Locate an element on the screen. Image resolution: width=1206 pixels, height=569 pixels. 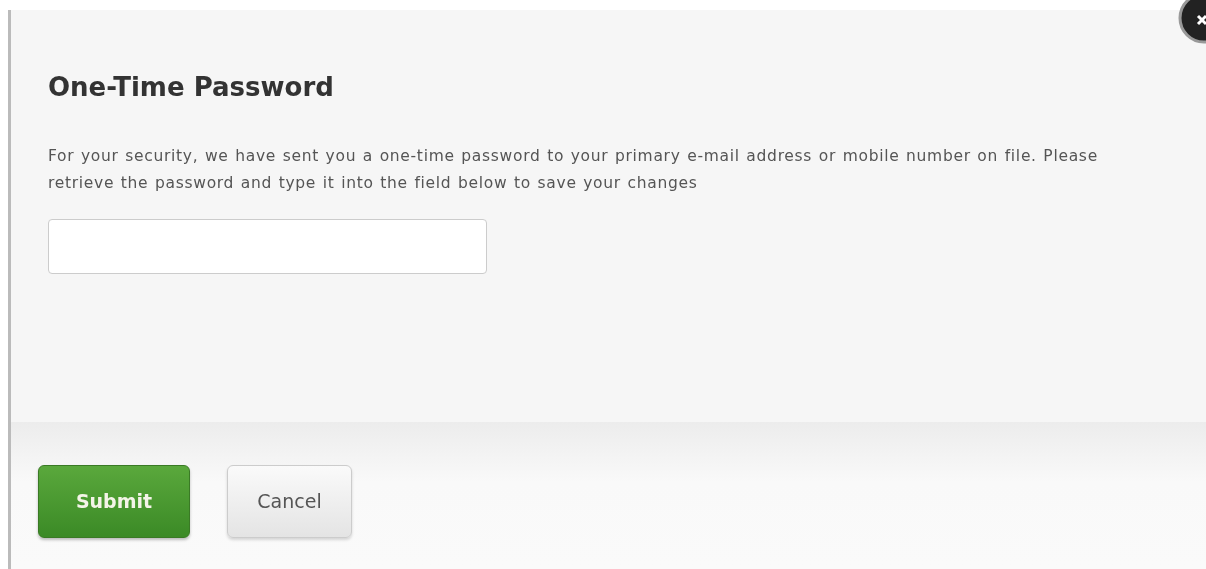
password-field is located at coordinates (267, 247).